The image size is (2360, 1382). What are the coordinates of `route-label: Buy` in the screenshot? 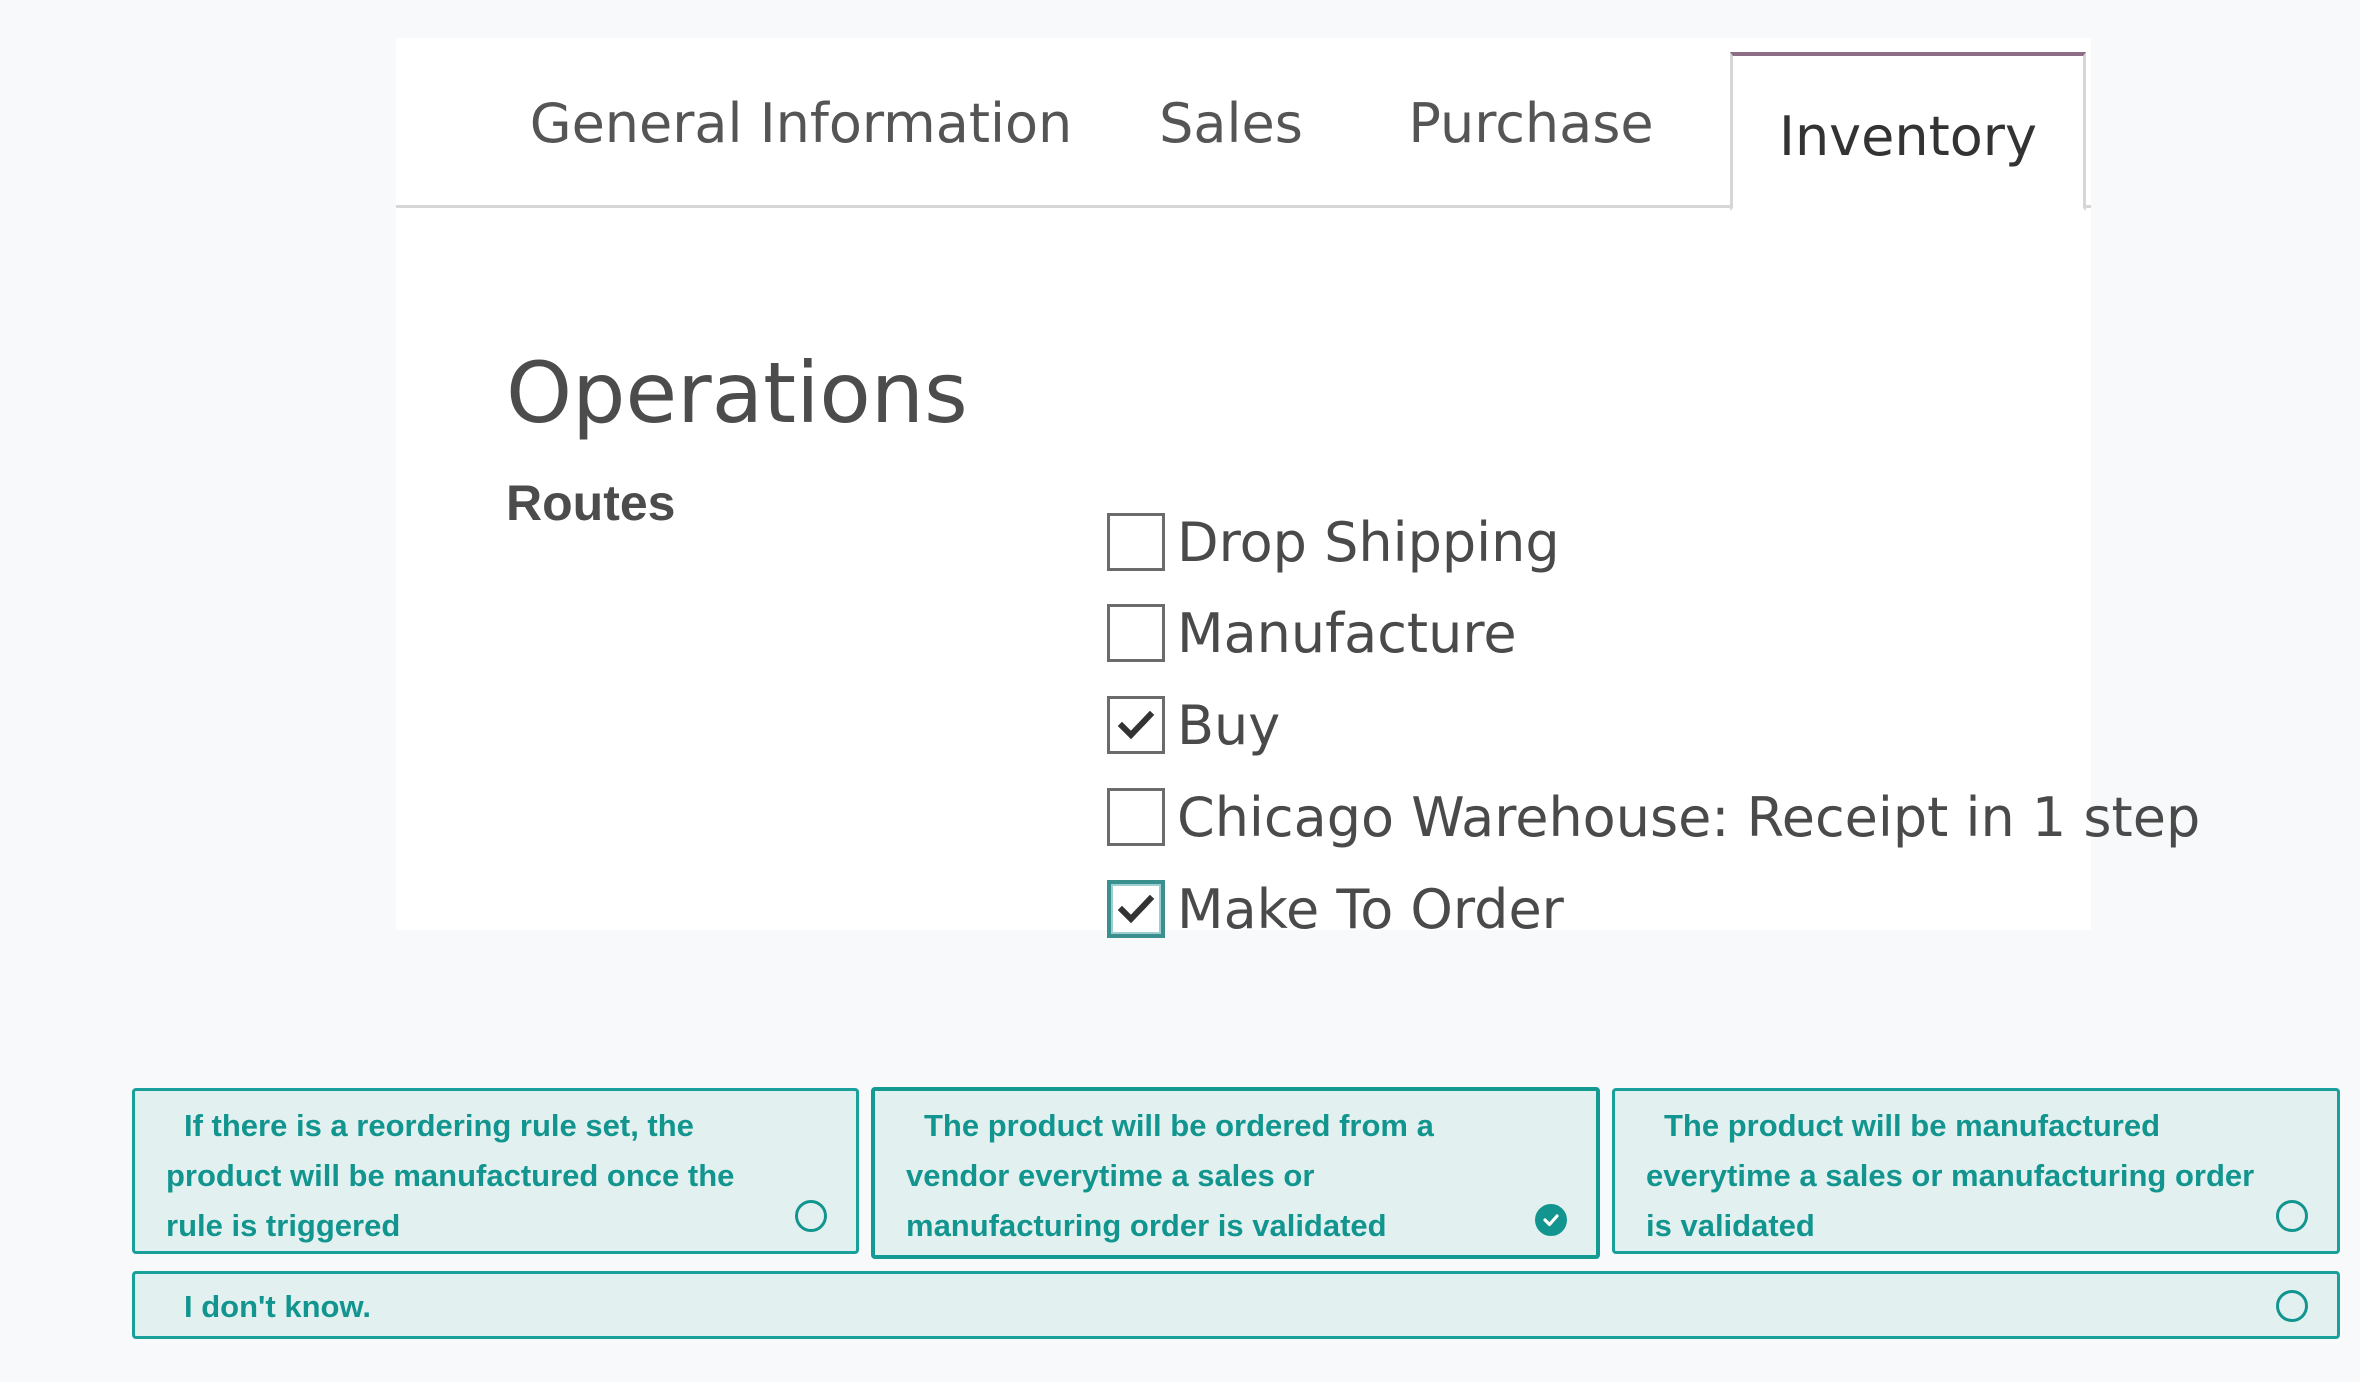 It's located at (1229, 725).